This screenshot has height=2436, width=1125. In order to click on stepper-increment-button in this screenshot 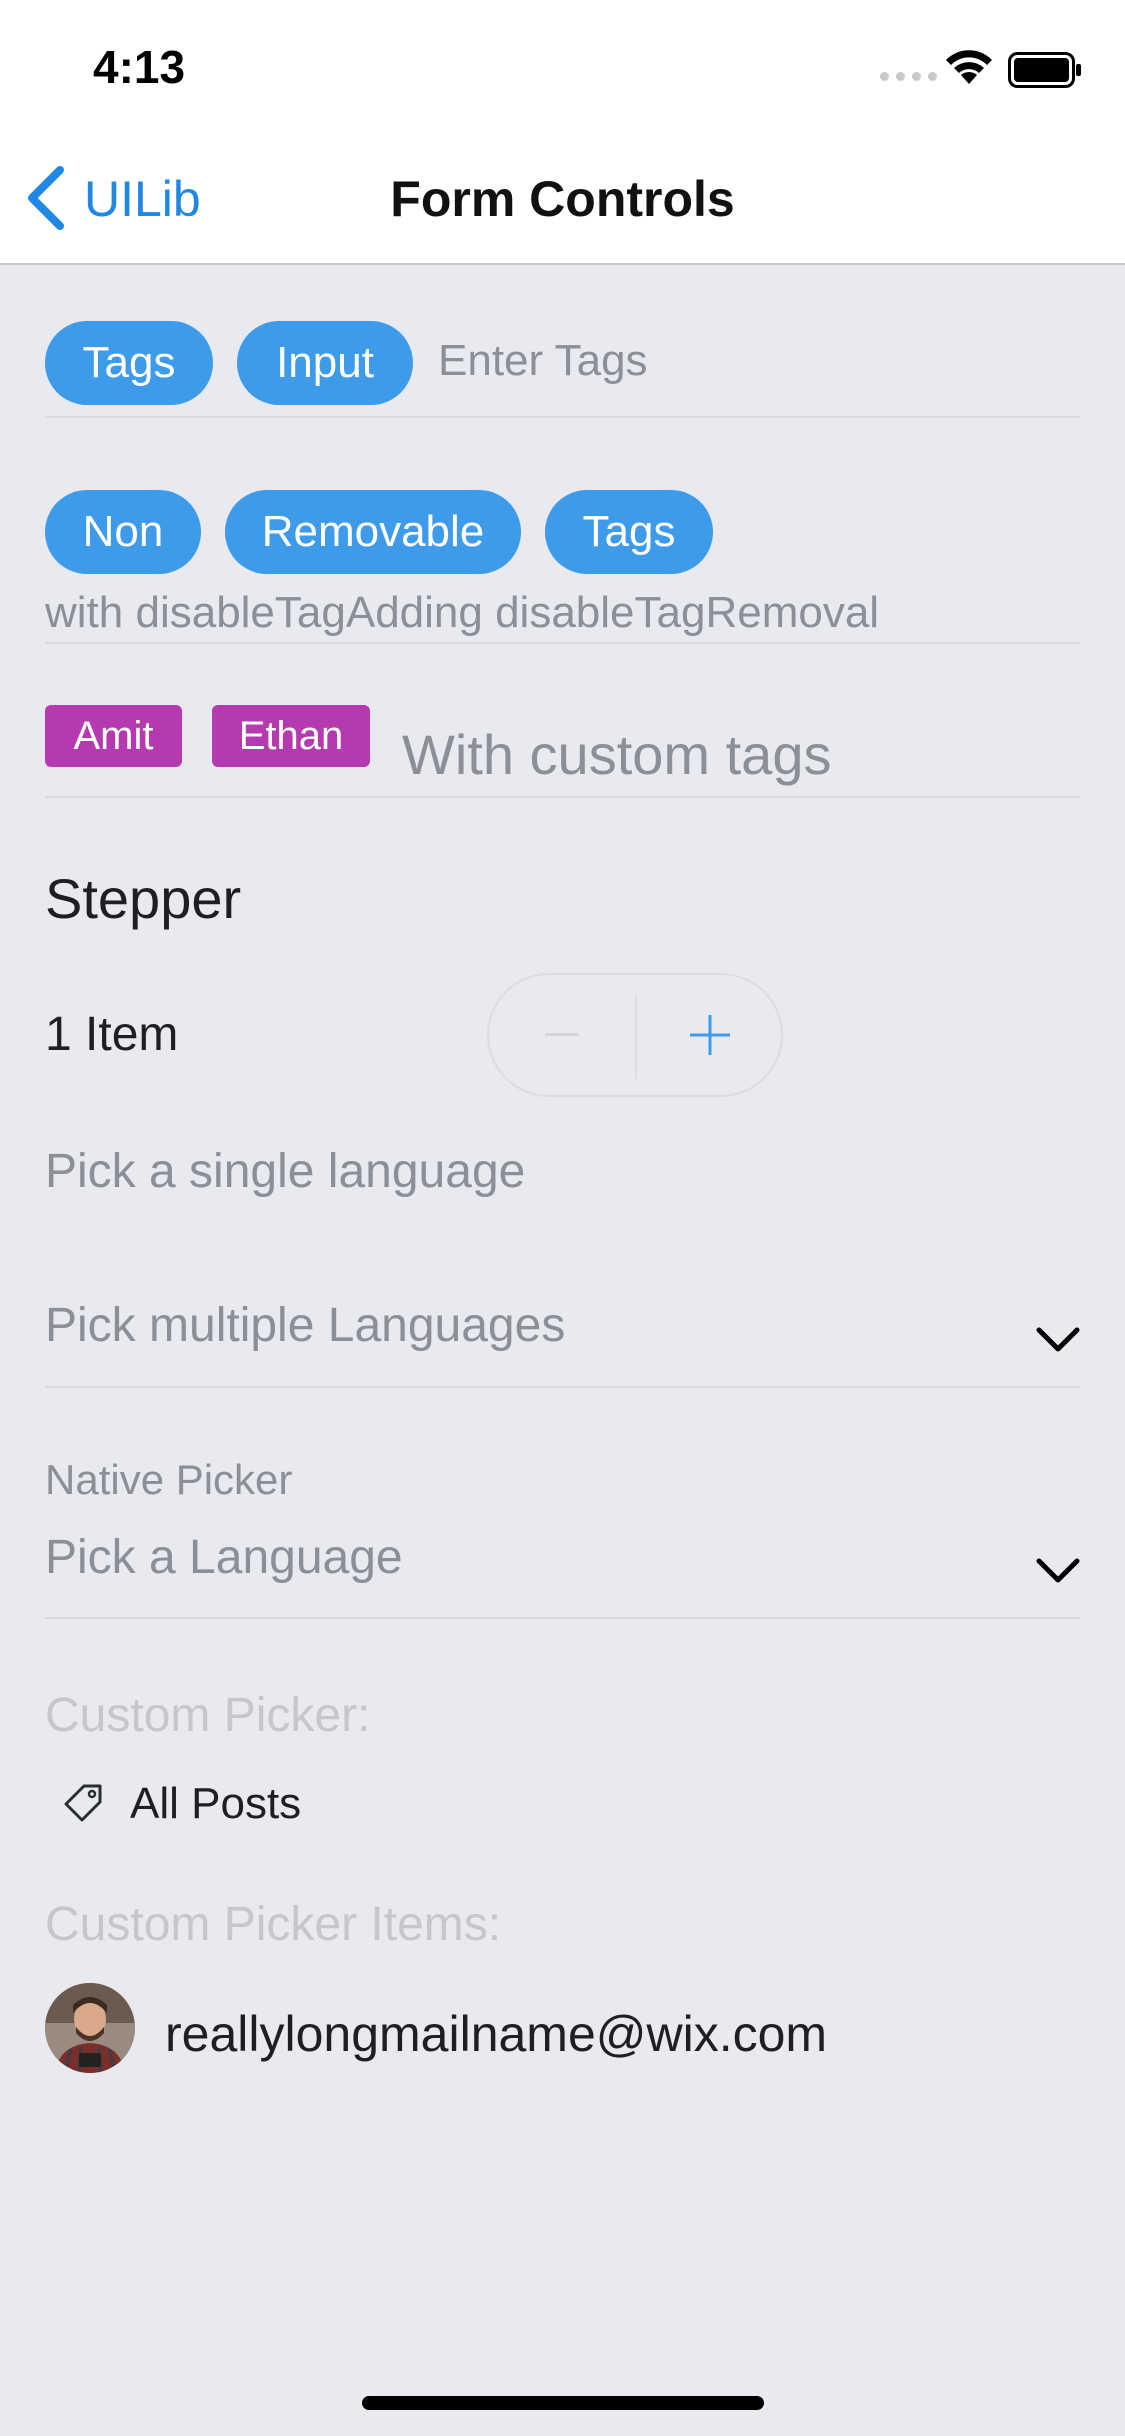, I will do `click(710, 1035)`.